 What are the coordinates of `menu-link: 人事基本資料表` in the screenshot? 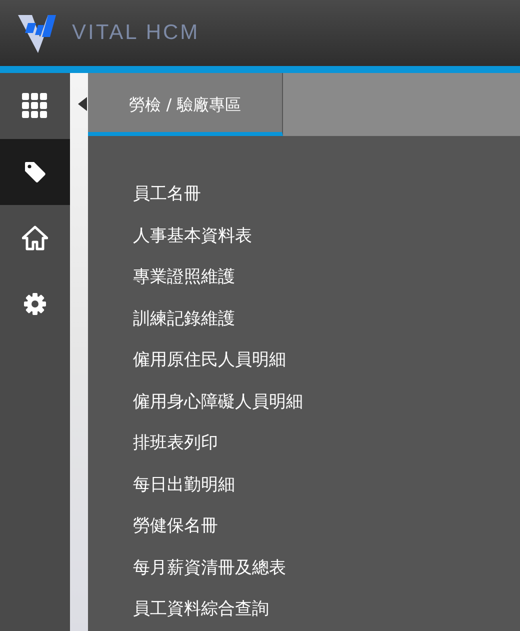 It's located at (192, 236).